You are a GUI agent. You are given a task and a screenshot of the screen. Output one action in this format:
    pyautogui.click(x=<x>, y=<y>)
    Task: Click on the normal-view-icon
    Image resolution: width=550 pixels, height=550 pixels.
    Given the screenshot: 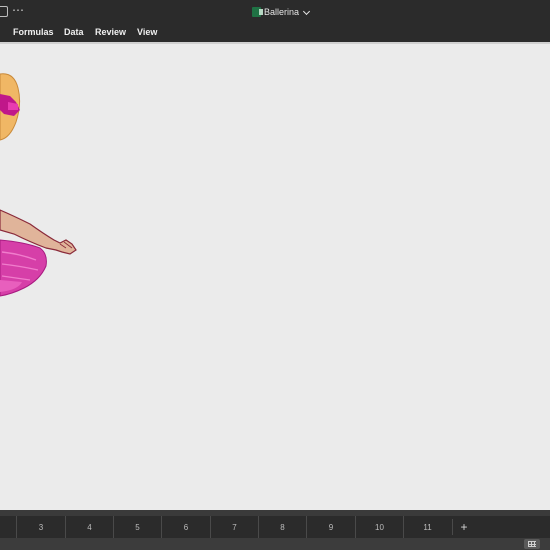 What is the action you would take?
    pyautogui.click(x=532, y=544)
    